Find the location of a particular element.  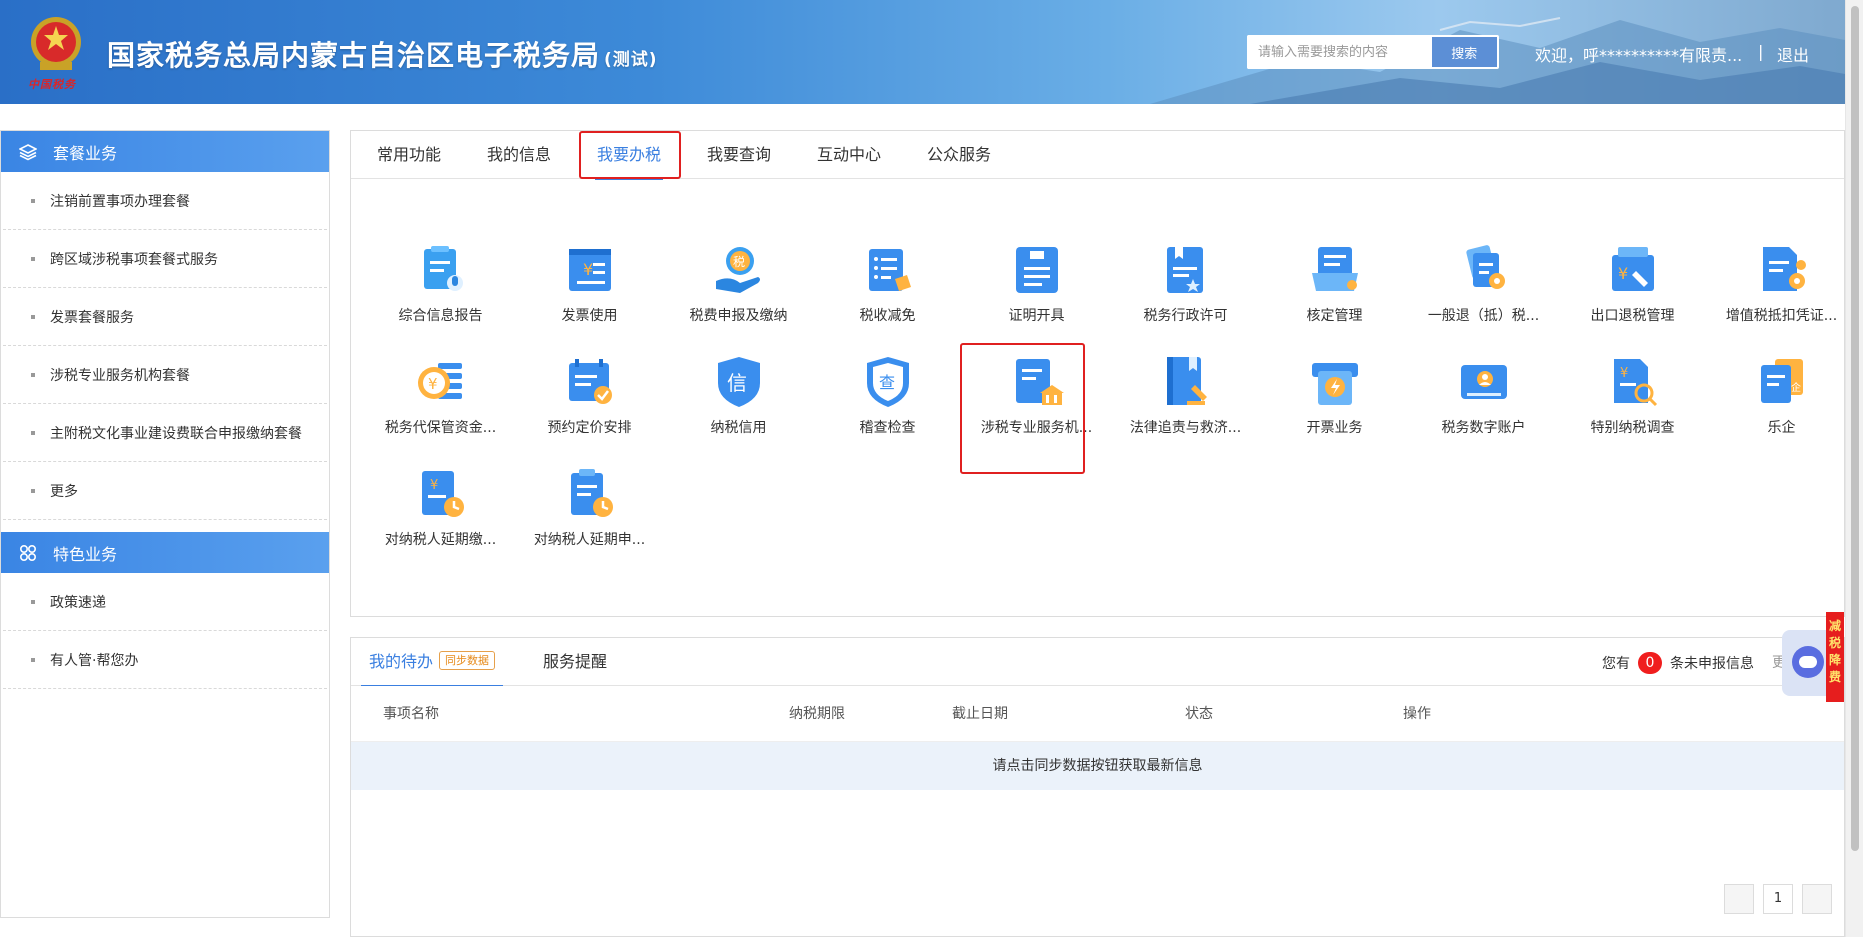

grid-item-label: 证明开具 is located at coordinates (1036, 316).